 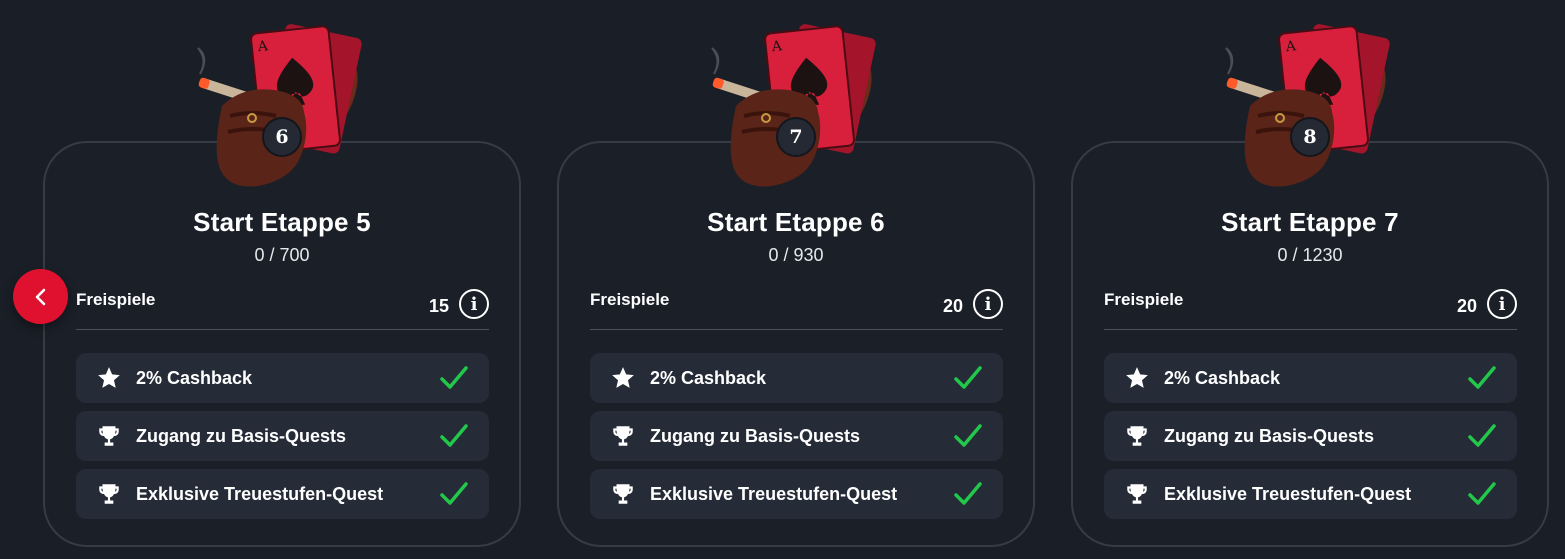 What do you see at coordinates (796, 137) in the screenshot?
I see `level-badge: 7` at bounding box center [796, 137].